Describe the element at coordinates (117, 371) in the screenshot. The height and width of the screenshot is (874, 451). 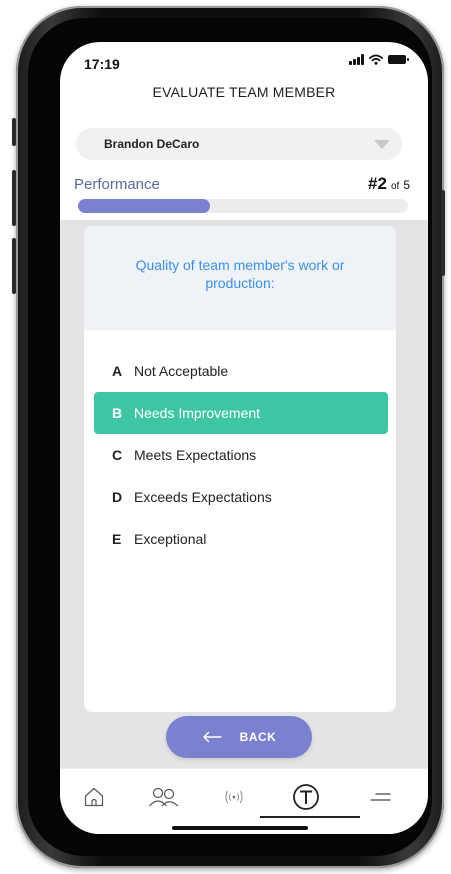
I see `option-letter: A` at that location.